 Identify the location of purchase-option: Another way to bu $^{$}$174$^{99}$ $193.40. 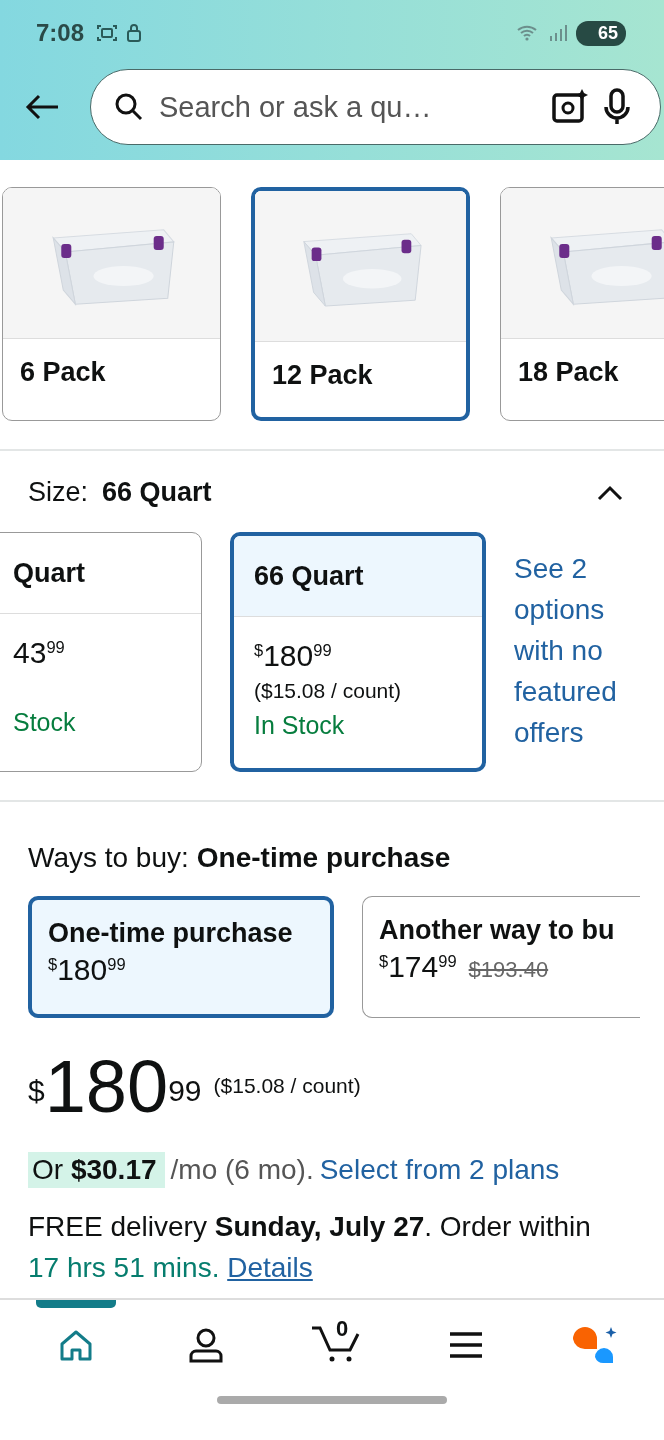
(501, 957).